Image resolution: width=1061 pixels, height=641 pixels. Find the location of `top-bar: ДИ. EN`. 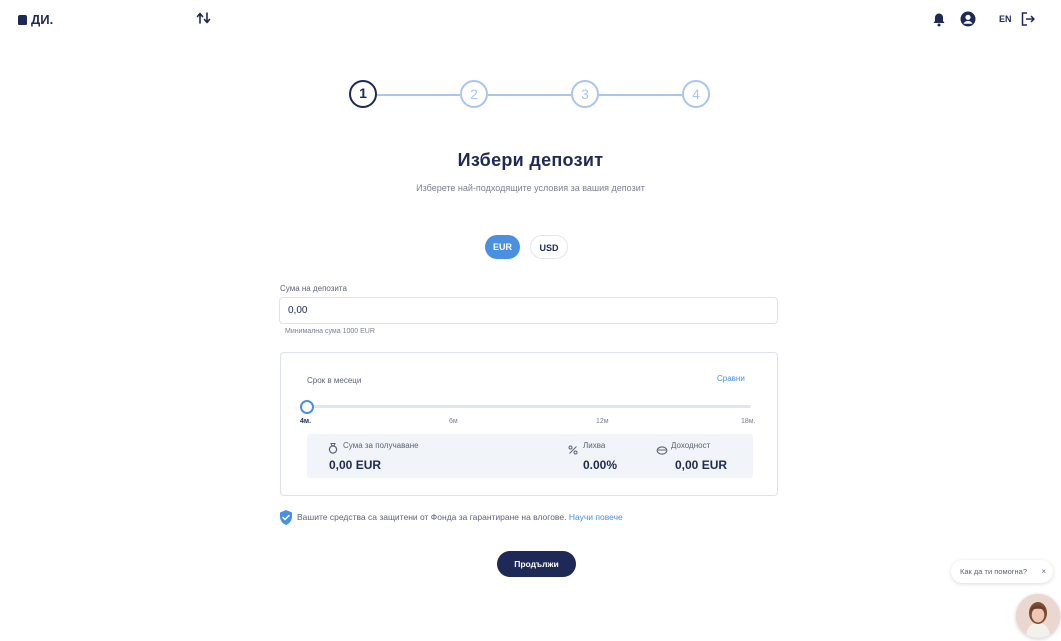

top-bar: ДИ. EN is located at coordinates (530, 20).